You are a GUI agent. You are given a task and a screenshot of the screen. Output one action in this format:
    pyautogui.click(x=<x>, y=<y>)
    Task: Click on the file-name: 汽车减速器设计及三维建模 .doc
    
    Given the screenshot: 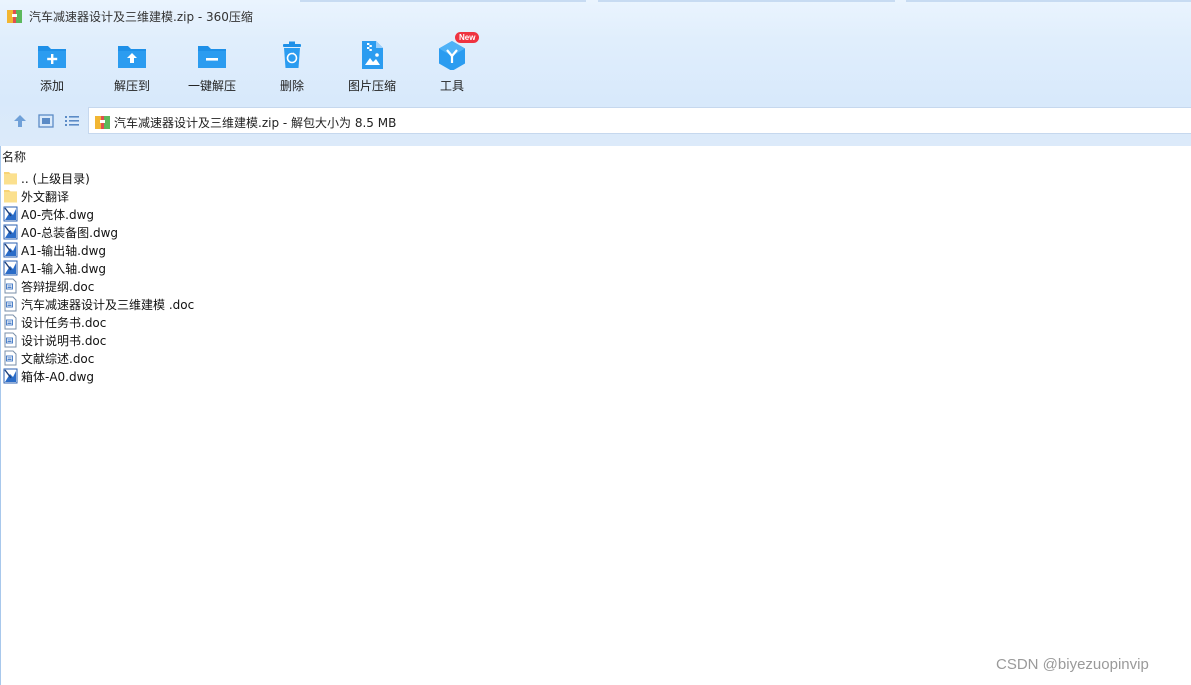 What is the action you would take?
    pyautogui.click(x=108, y=305)
    